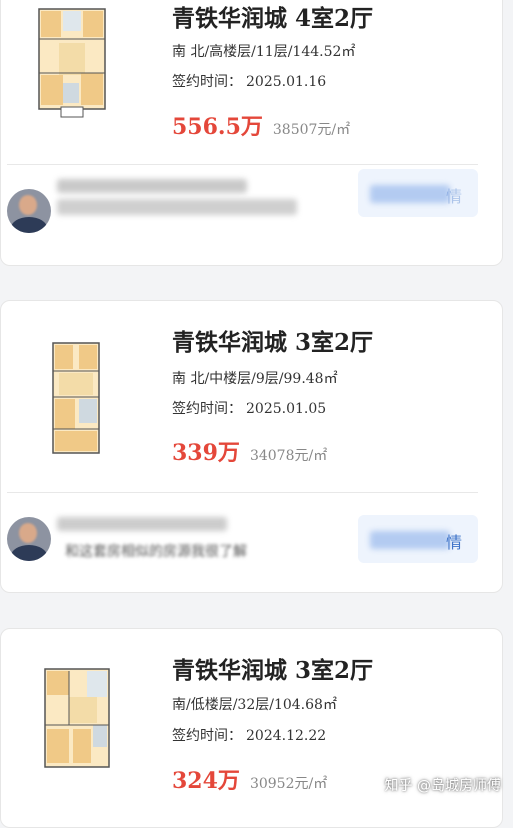 The width and height of the screenshot is (513, 828). I want to click on price-row: 324万 30952元/㎡, so click(249, 779).